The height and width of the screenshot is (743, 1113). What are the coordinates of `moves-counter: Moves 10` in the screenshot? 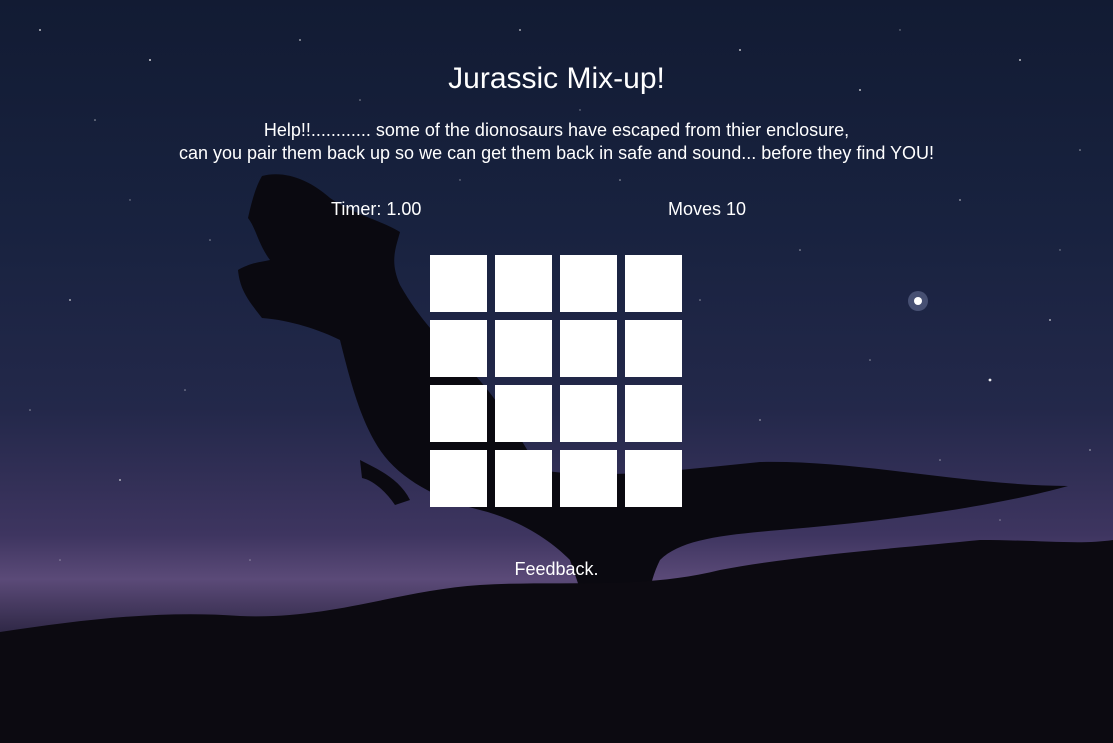 It's located at (707, 209).